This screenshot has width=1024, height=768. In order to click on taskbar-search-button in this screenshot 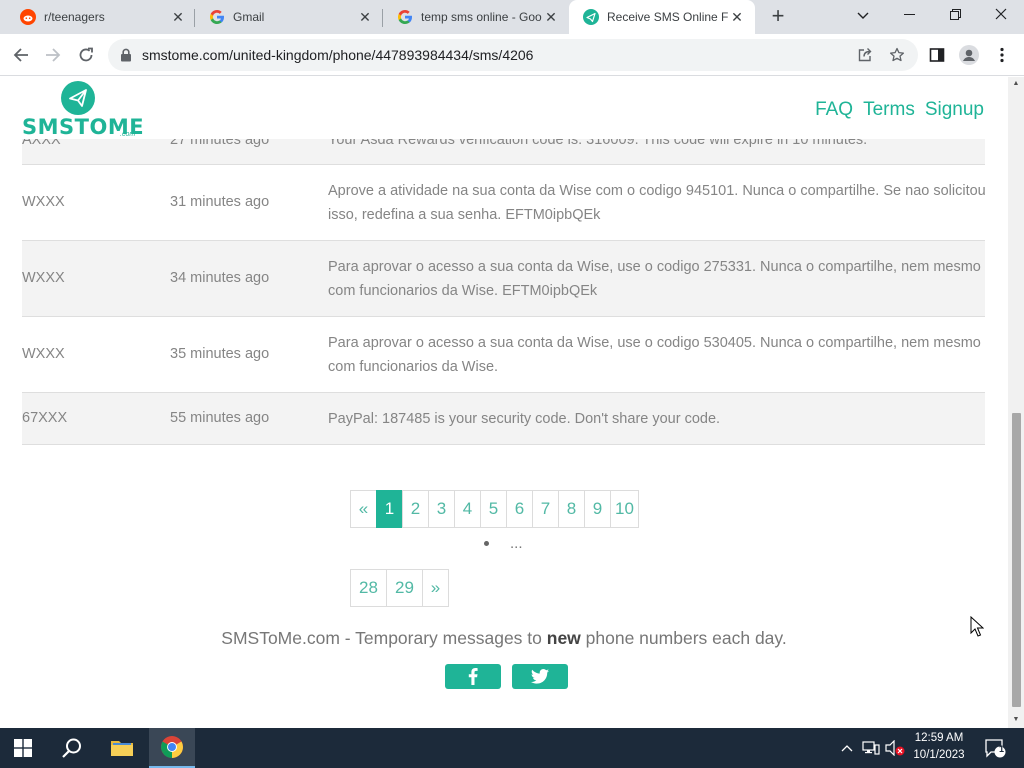, I will do `click(72, 748)`.